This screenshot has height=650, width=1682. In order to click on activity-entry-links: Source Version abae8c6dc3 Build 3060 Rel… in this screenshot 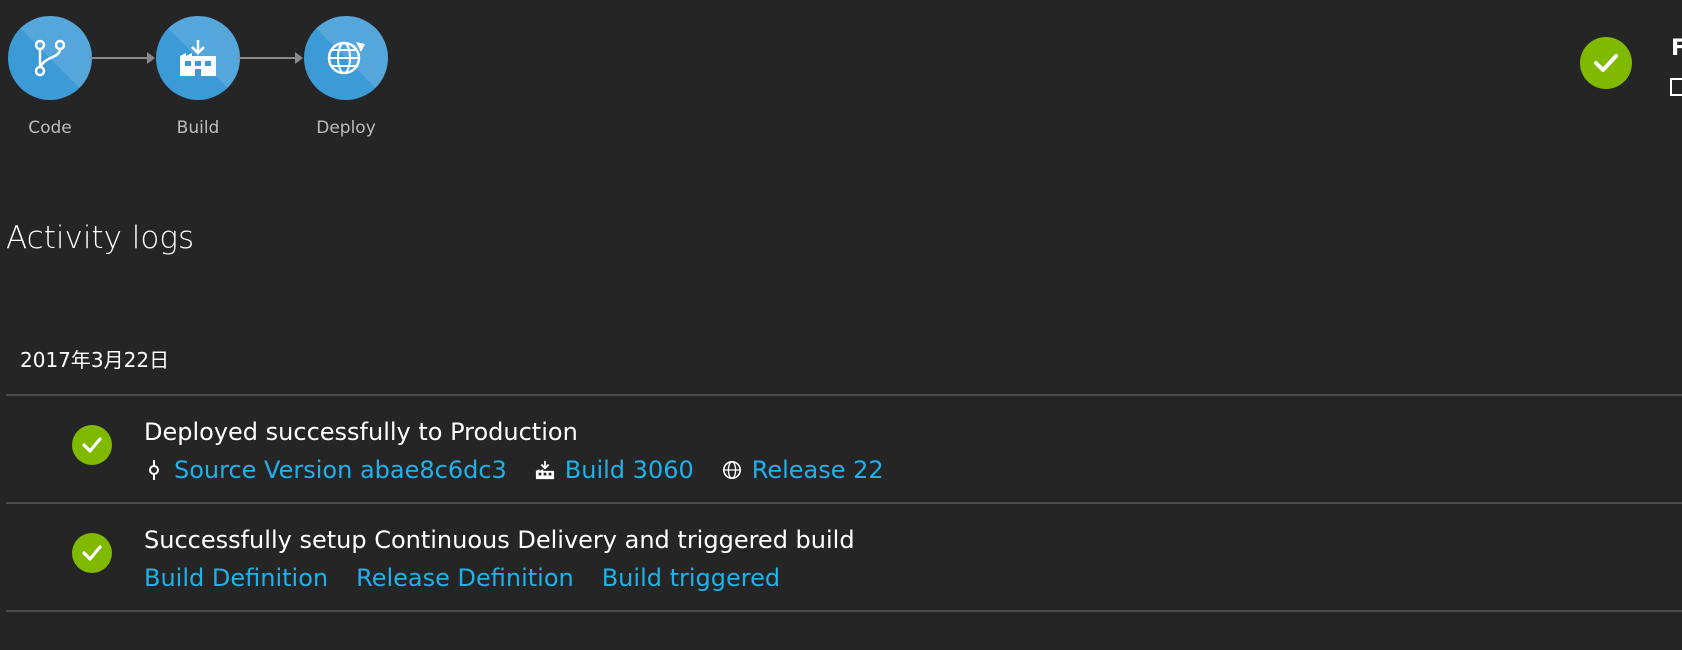, I will do `click(528, 470)`.